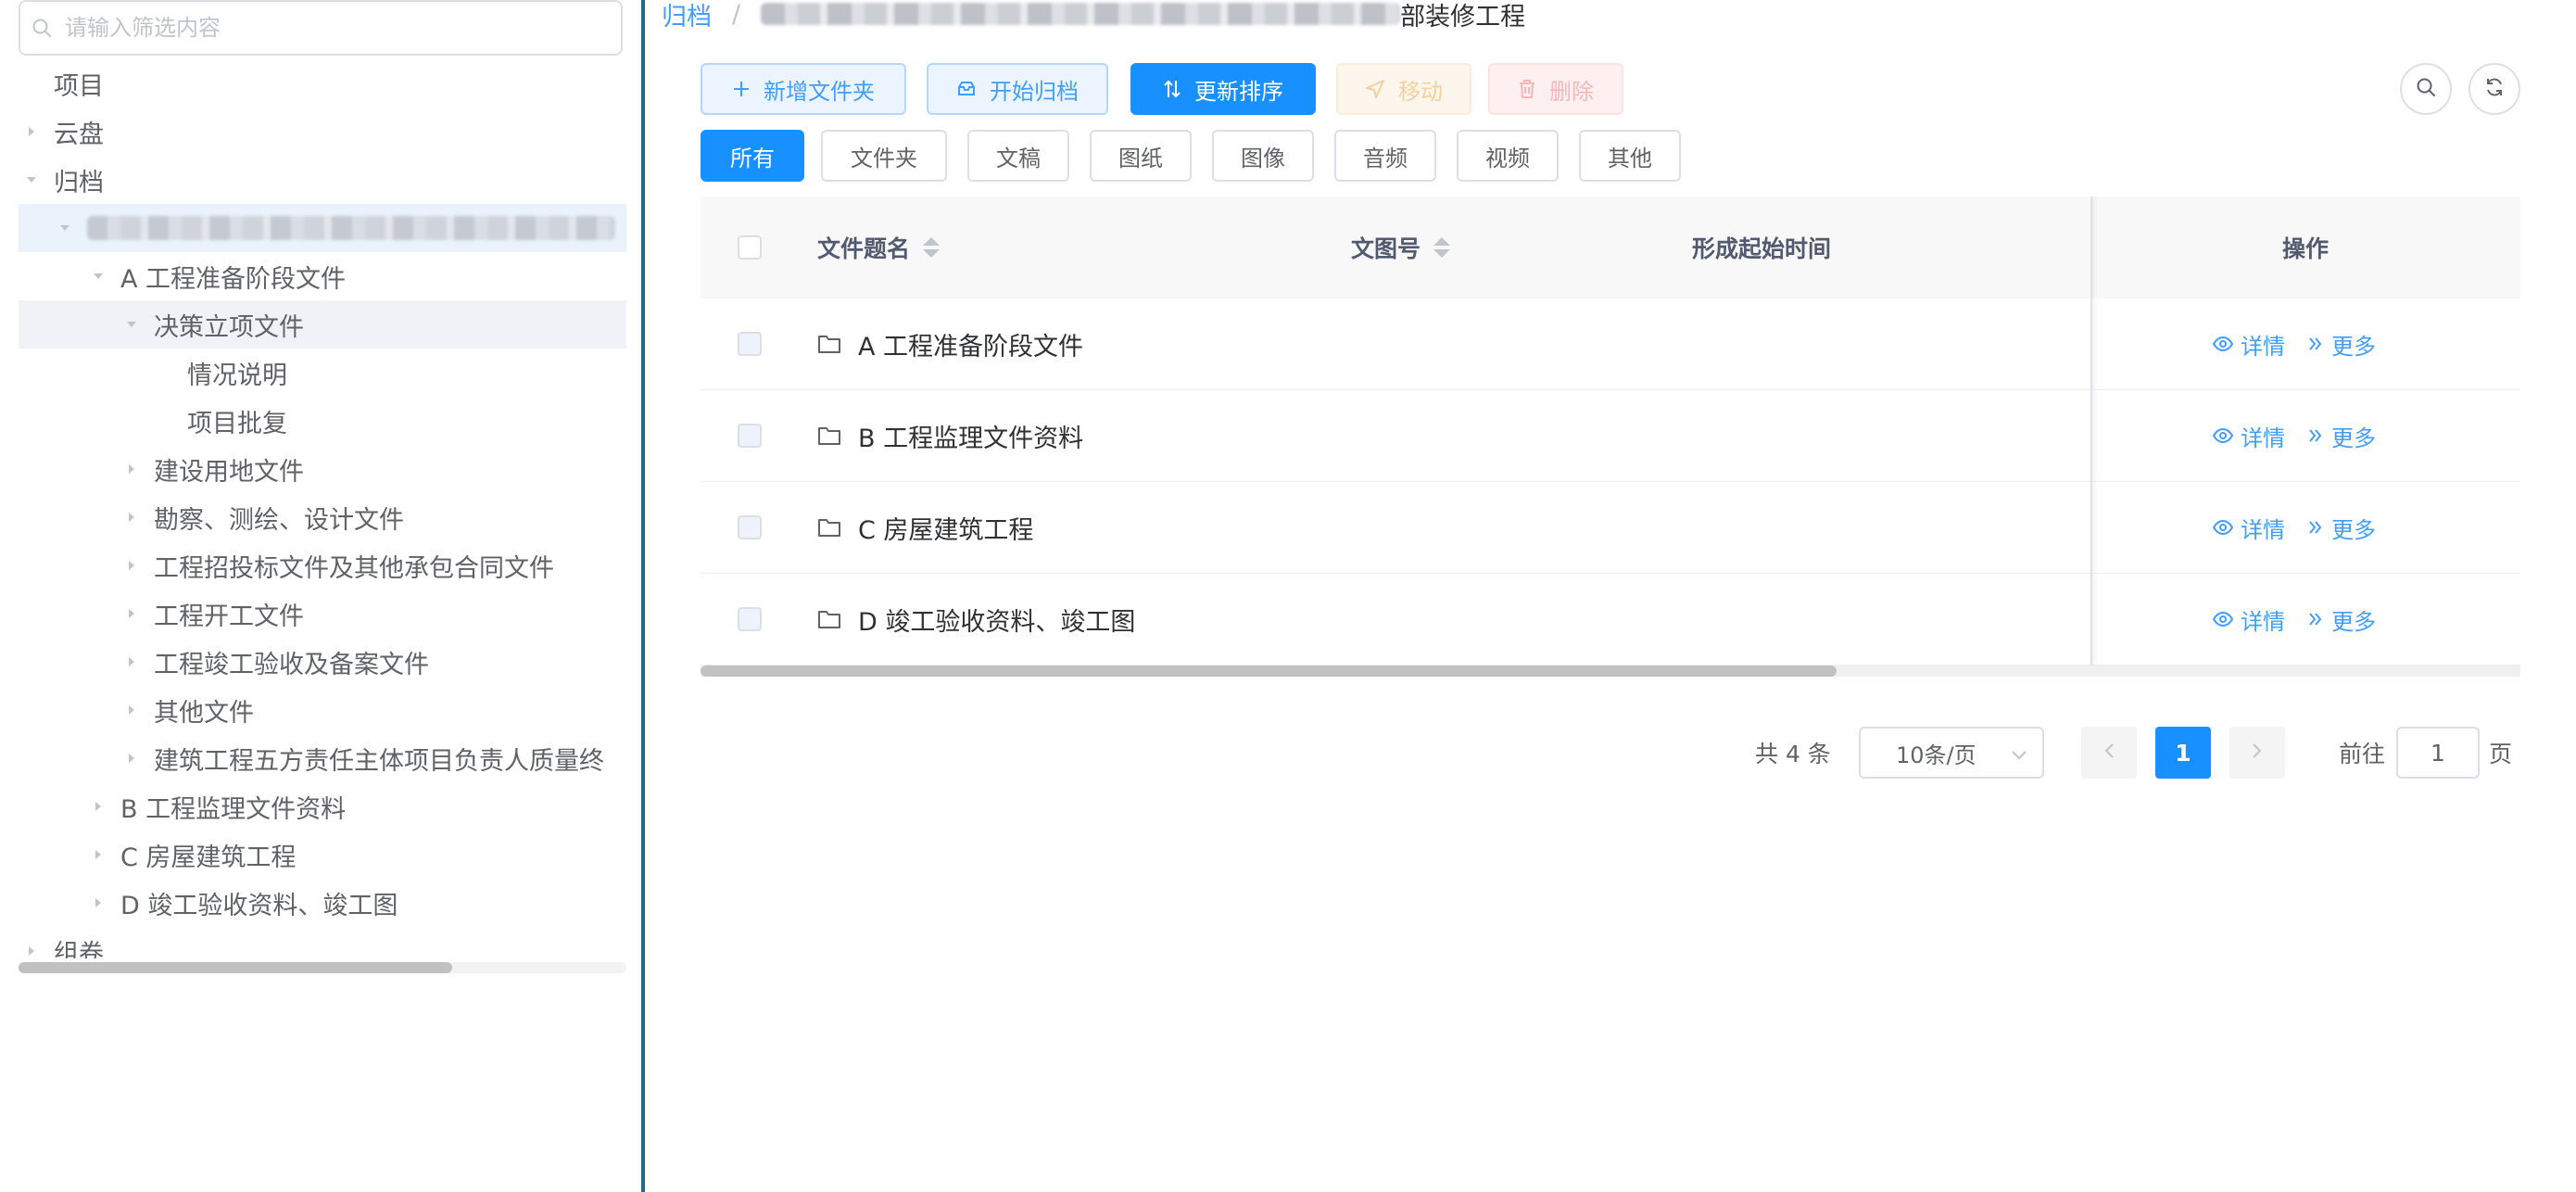 The height and width of the screenshot is (1192, 2576). Describe the element at coordinates (1017, 89) in the screenshot. I see `start-archive-button: 开始归档` at that location.